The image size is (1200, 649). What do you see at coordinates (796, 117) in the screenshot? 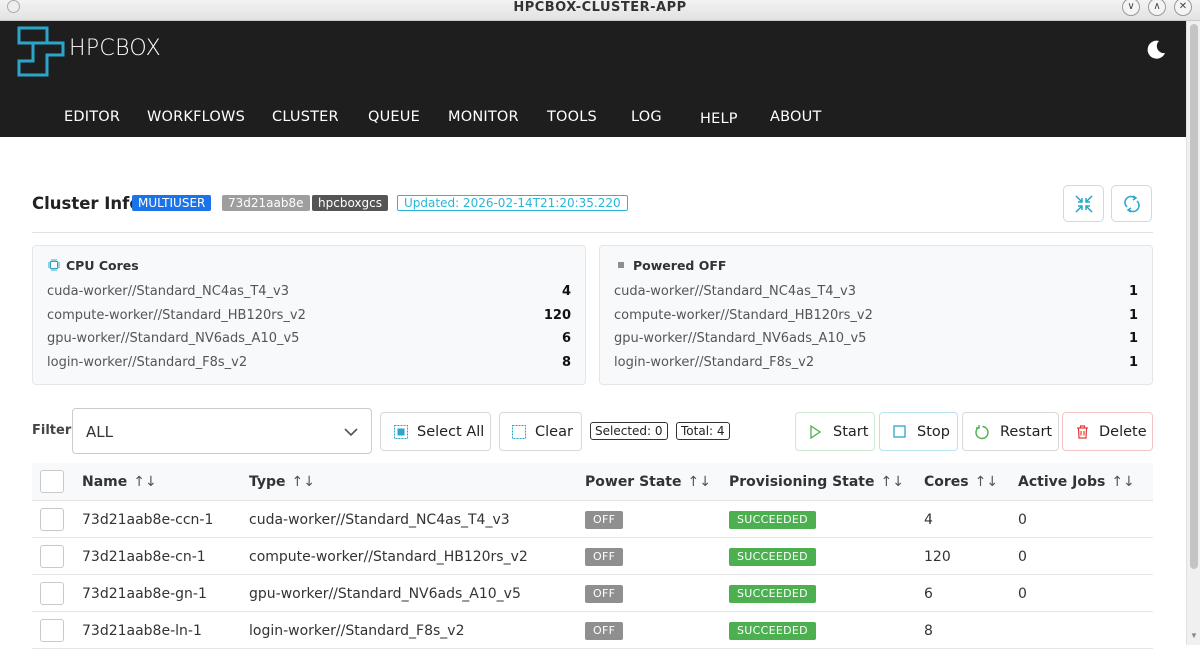
I see `nav-about: ABOUT` at bounding box center [796, 117].